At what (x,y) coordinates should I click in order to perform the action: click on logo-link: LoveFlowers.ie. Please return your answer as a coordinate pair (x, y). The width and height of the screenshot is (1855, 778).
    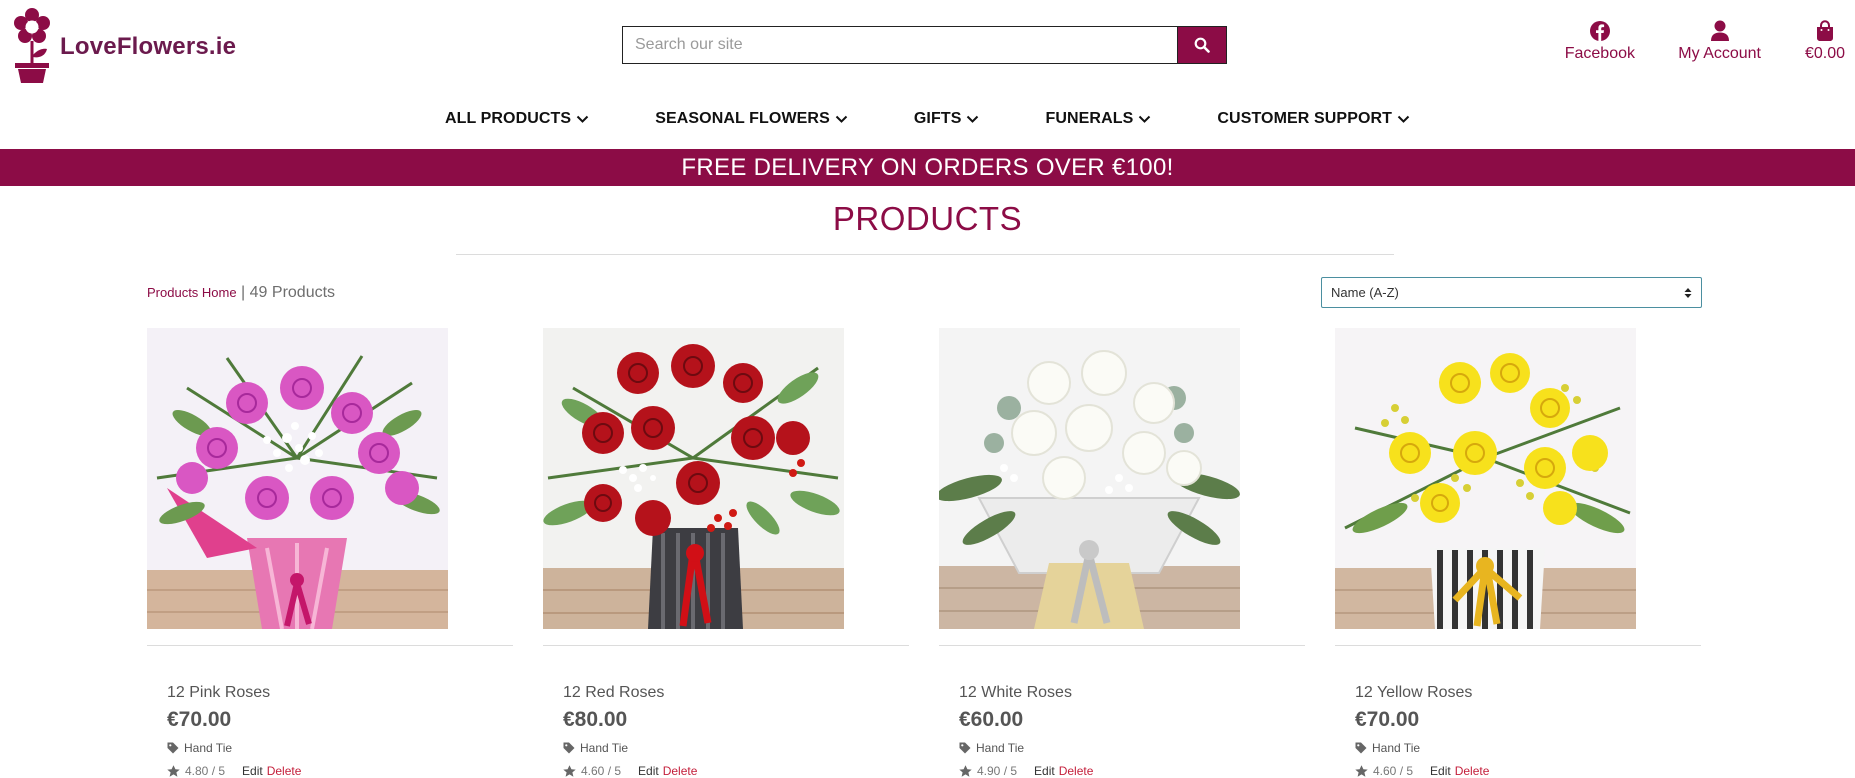
    Looking at the image, I should click on (125, 45).